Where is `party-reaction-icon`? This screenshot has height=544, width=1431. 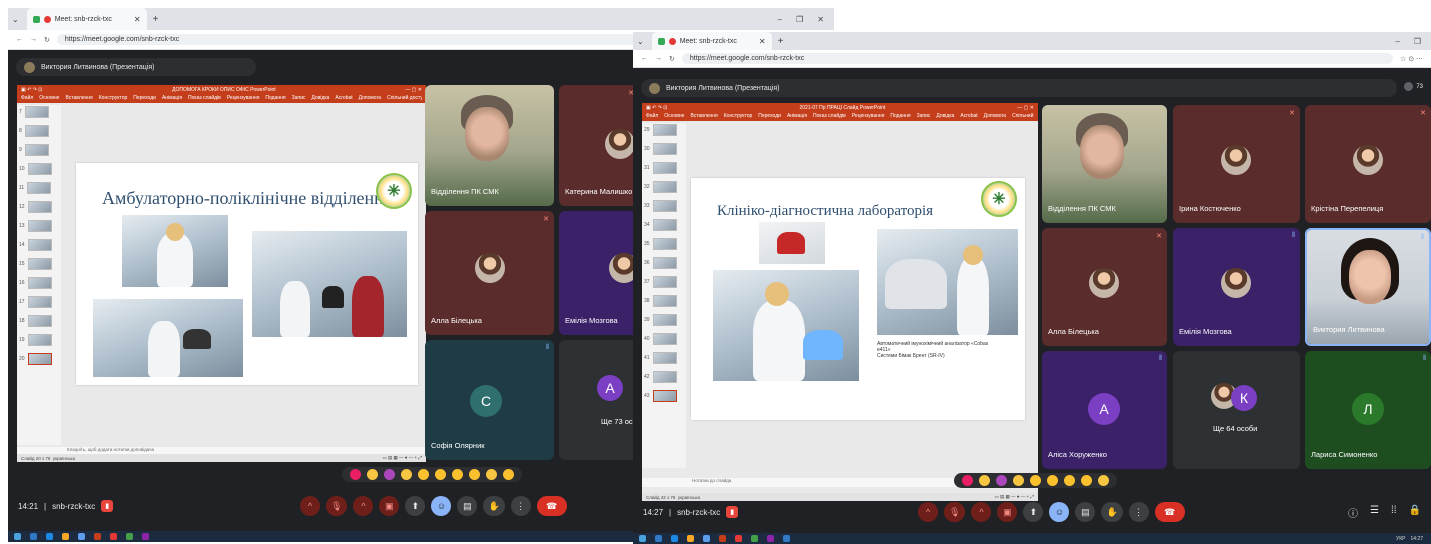
party-reaction-icon is located at coordinates (1001, 480).